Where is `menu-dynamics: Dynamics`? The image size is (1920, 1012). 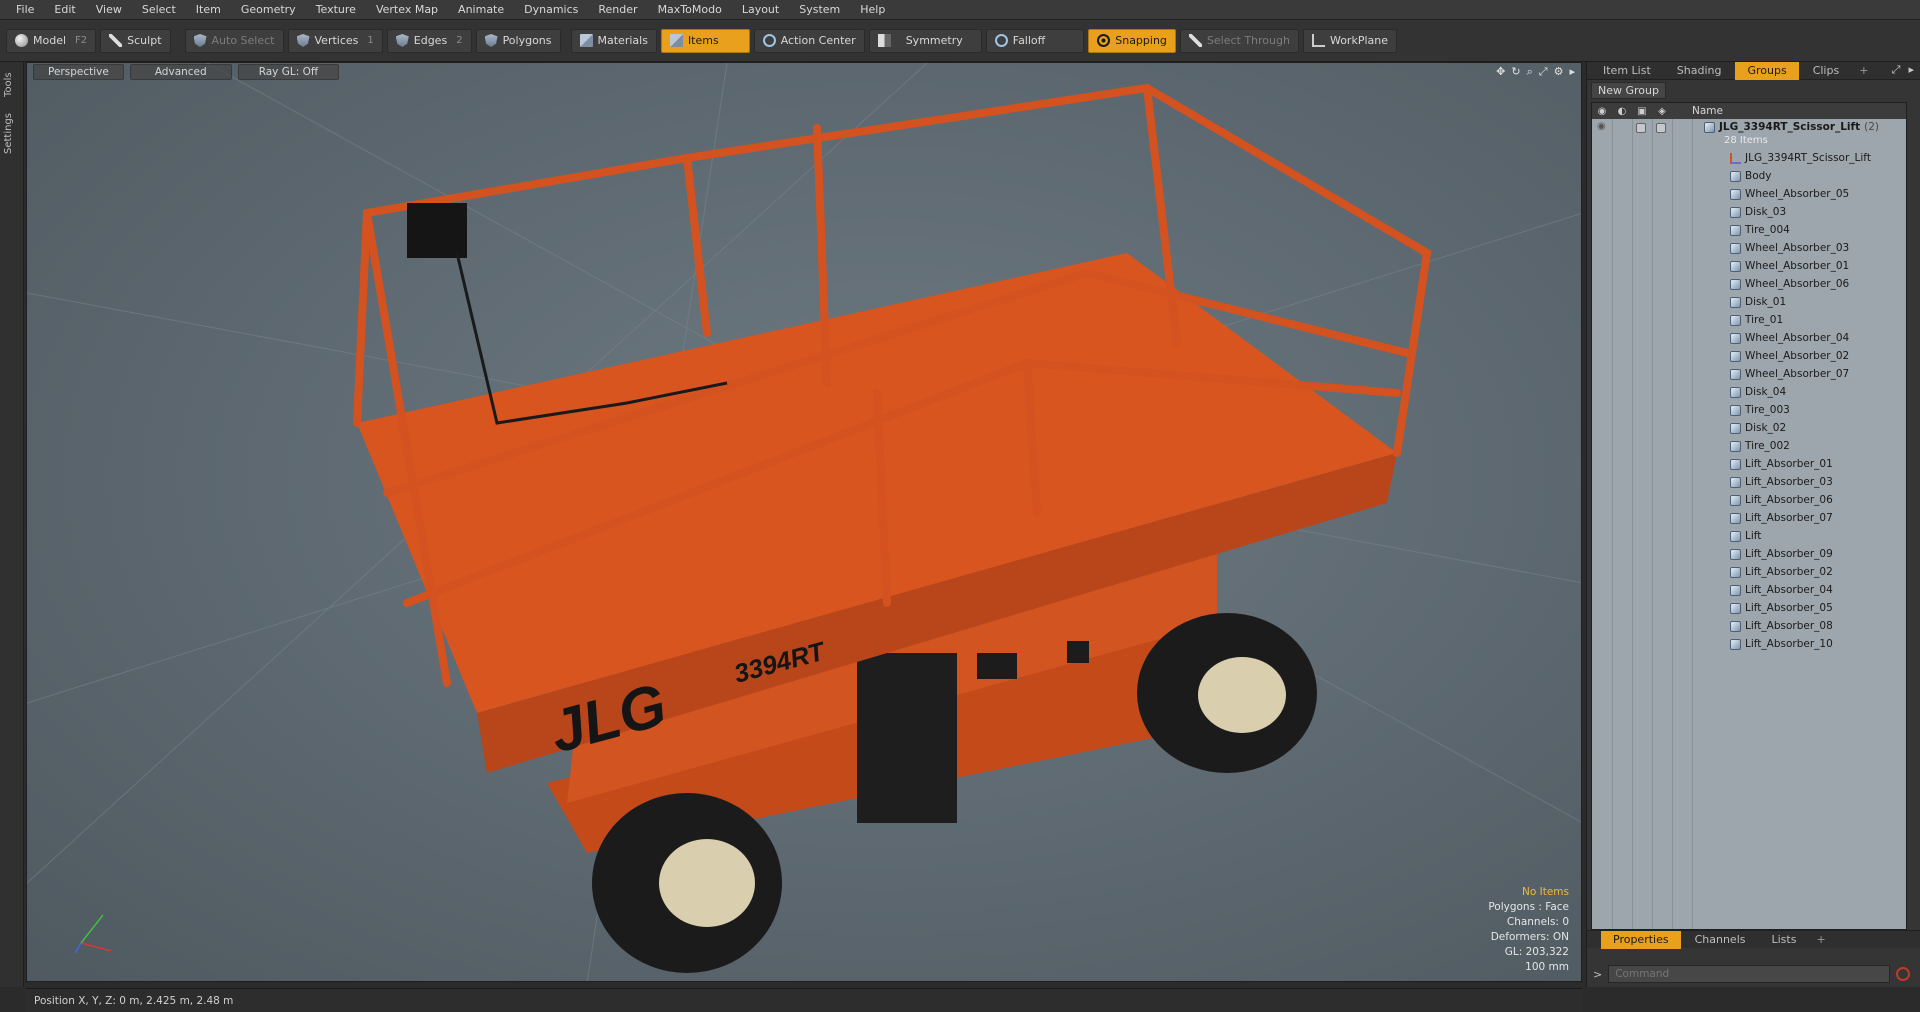
menu-dynamics: Dynamics is located at coordinates (551, 10).